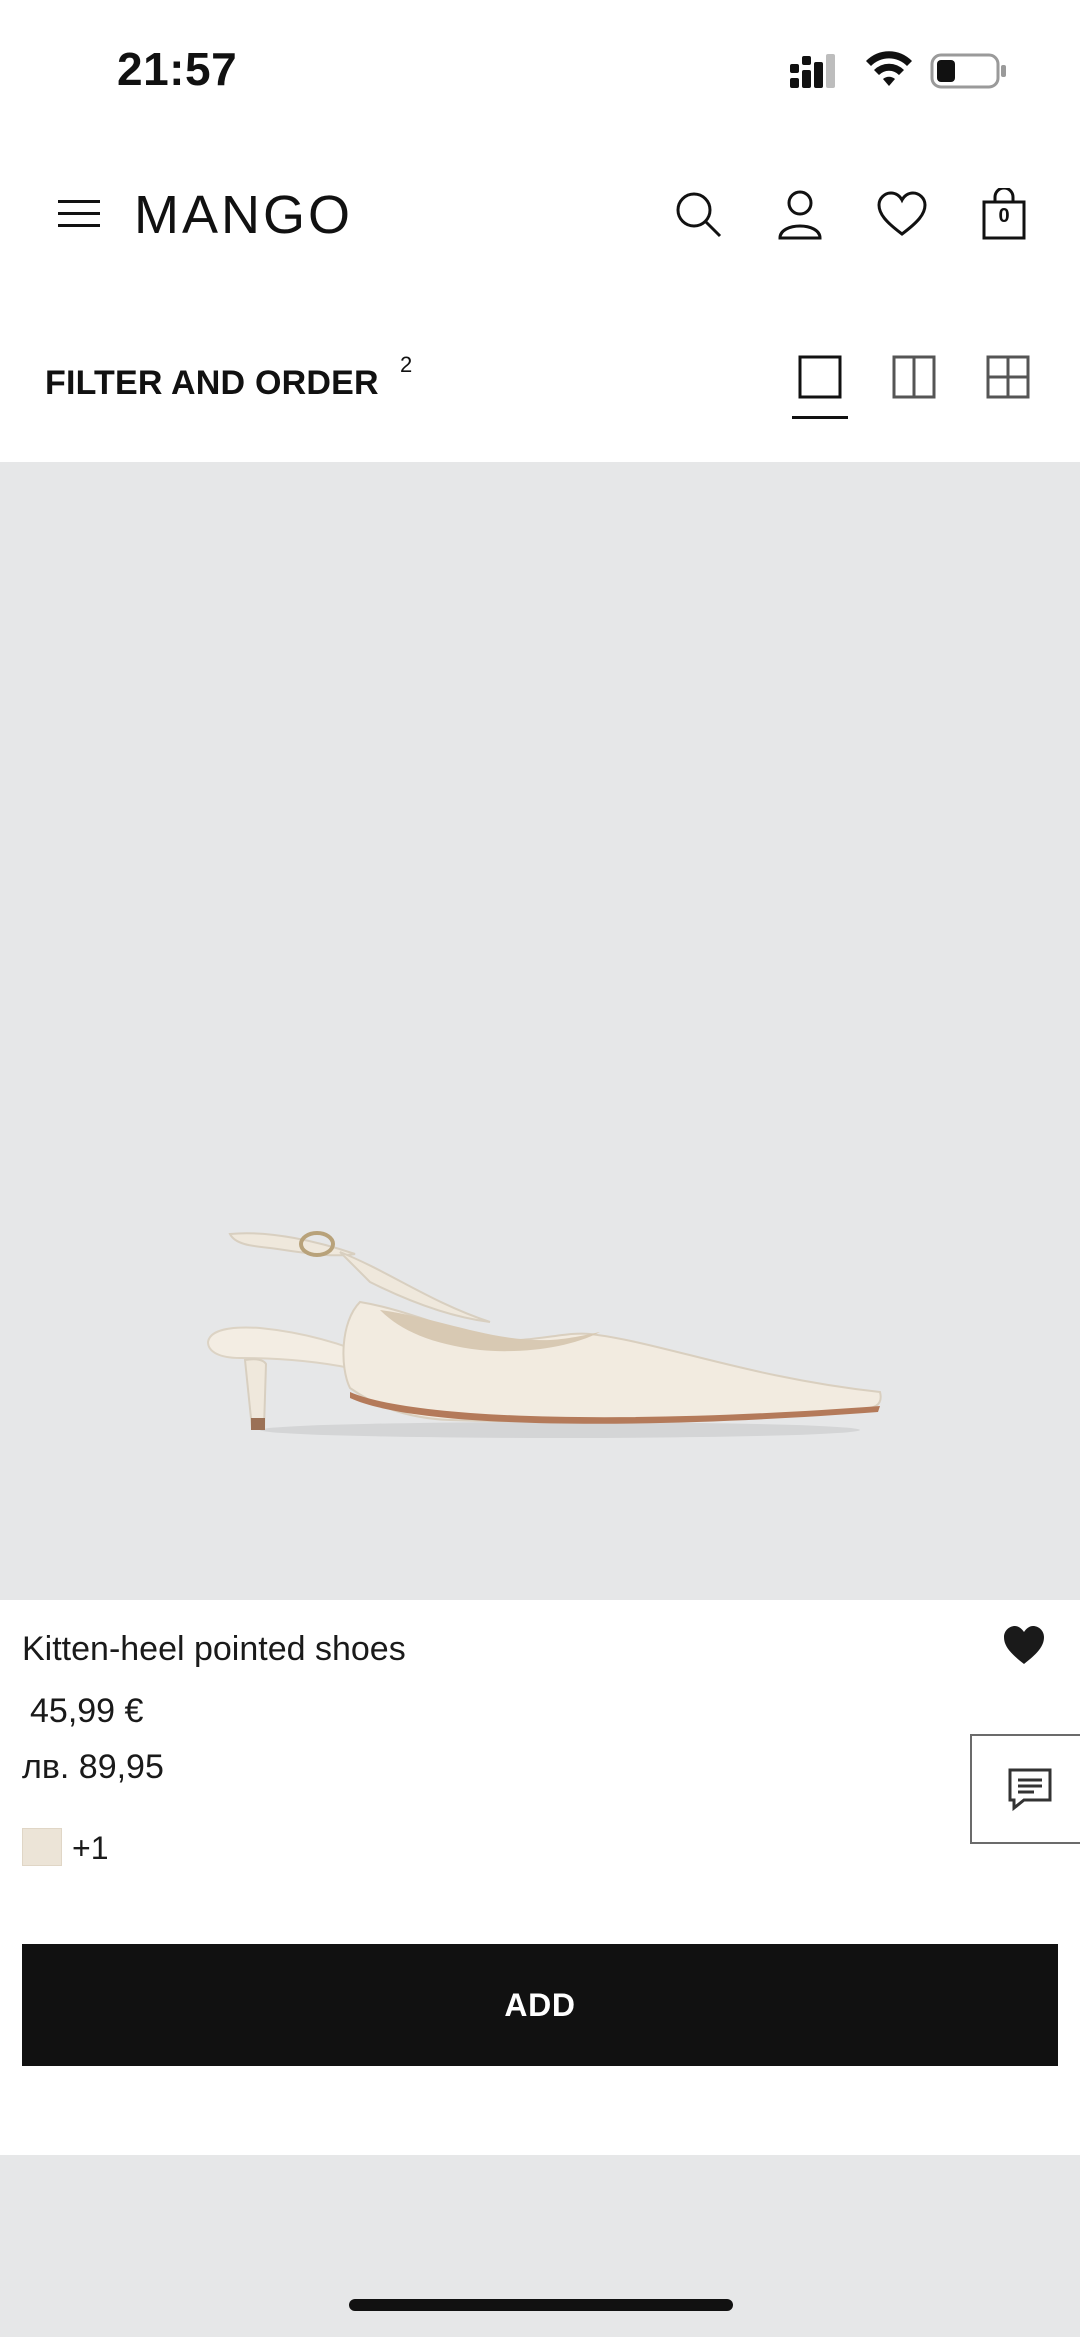  What do you see at coordinates (1030, 1790) in the screenshot?
I see `chat-icon` at bounding box center [1030, 1790].